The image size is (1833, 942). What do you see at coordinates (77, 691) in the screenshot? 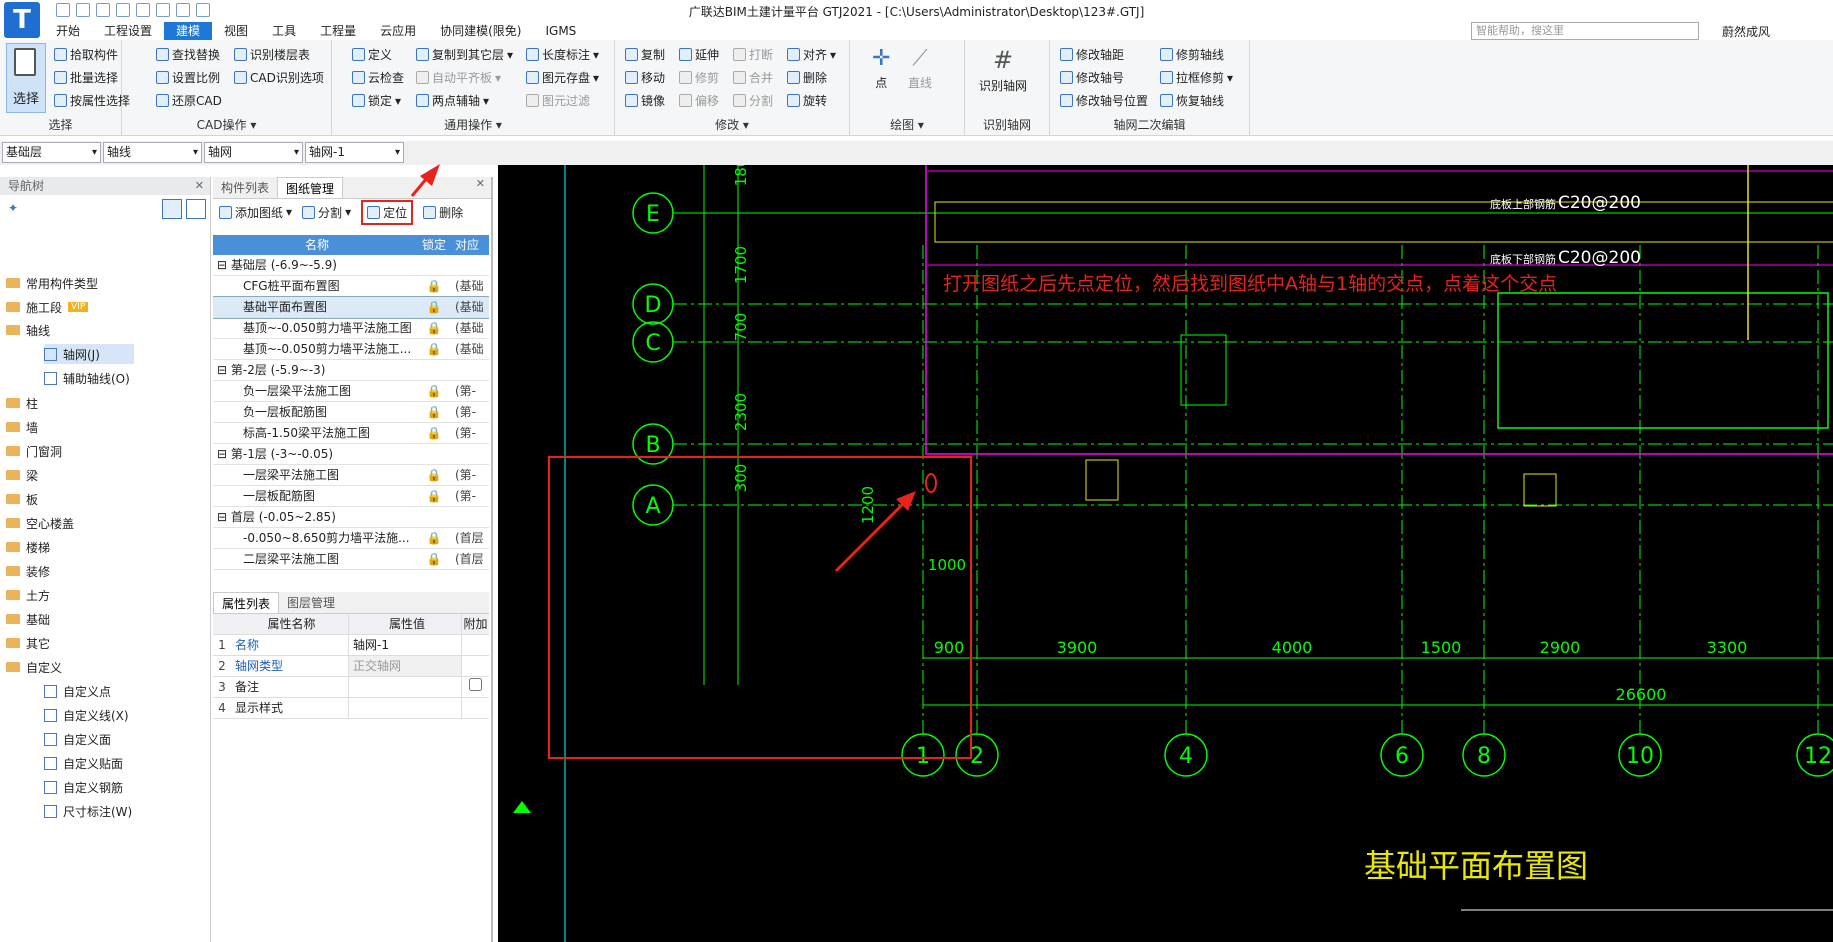
I see `nav-item-17: 自定义点` at bounding box center [77, 691].